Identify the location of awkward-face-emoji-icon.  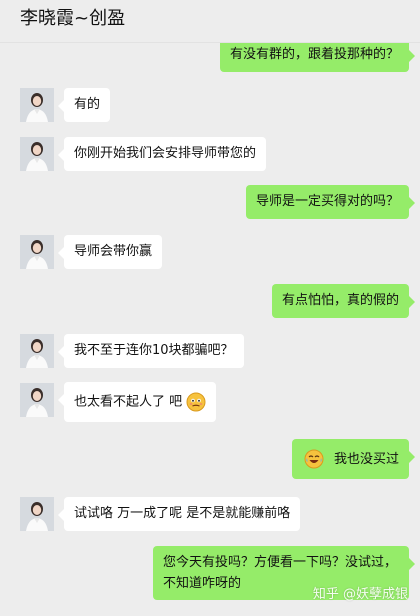
(196, 402).